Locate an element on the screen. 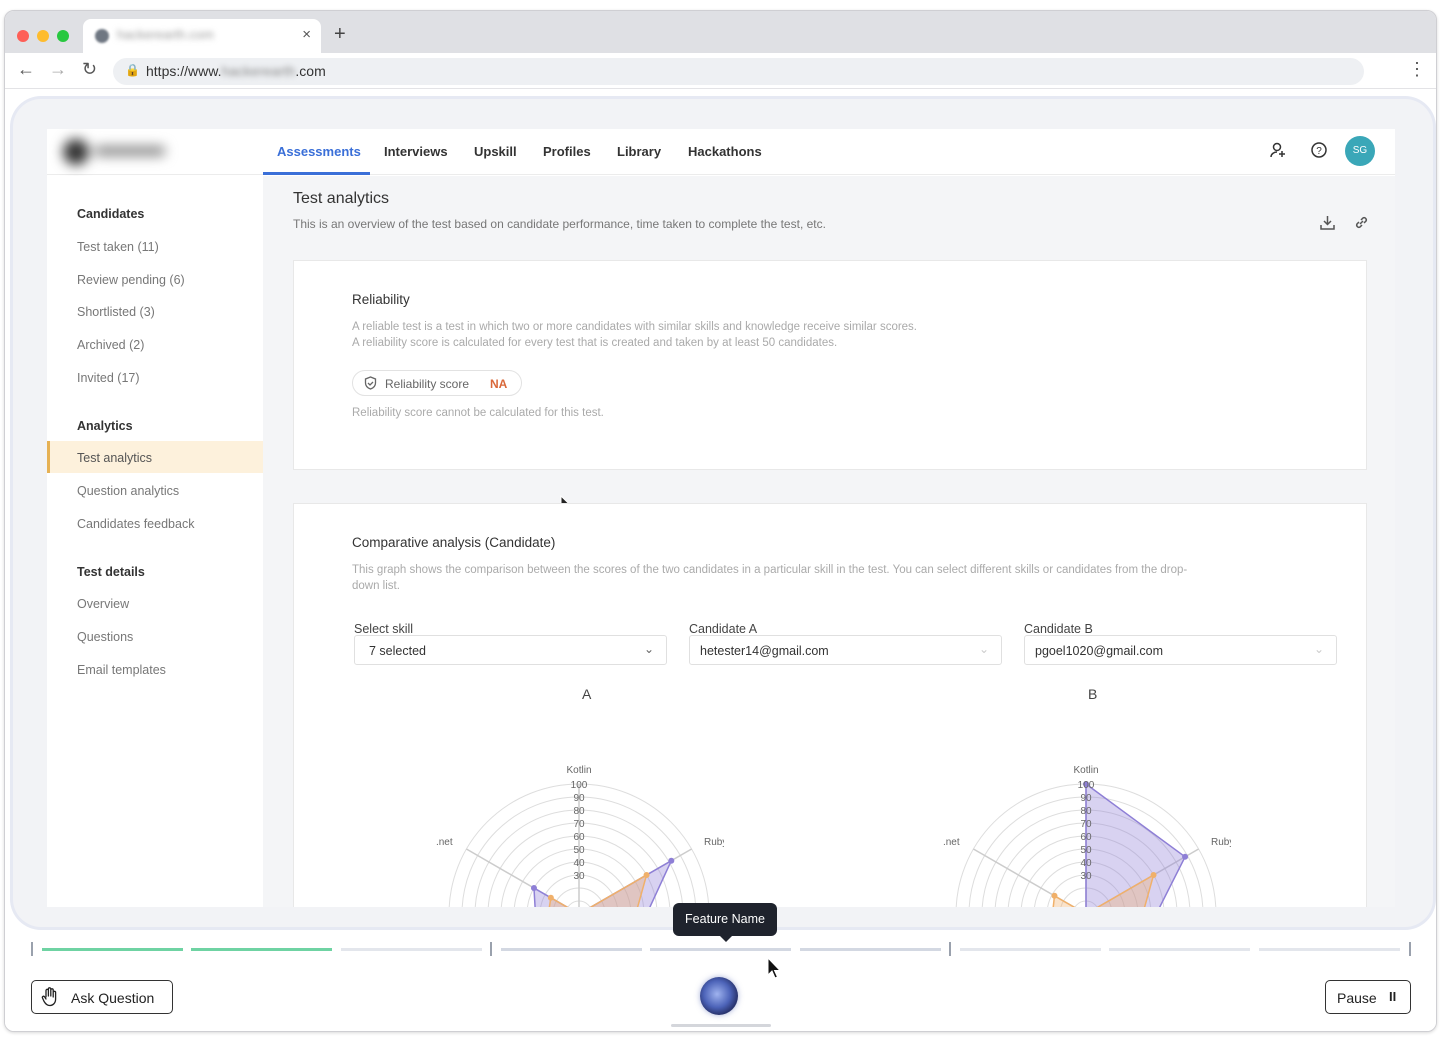 This screenshot has width=1440, height=1040. radar-axis is located at coordinates (1024, 877).